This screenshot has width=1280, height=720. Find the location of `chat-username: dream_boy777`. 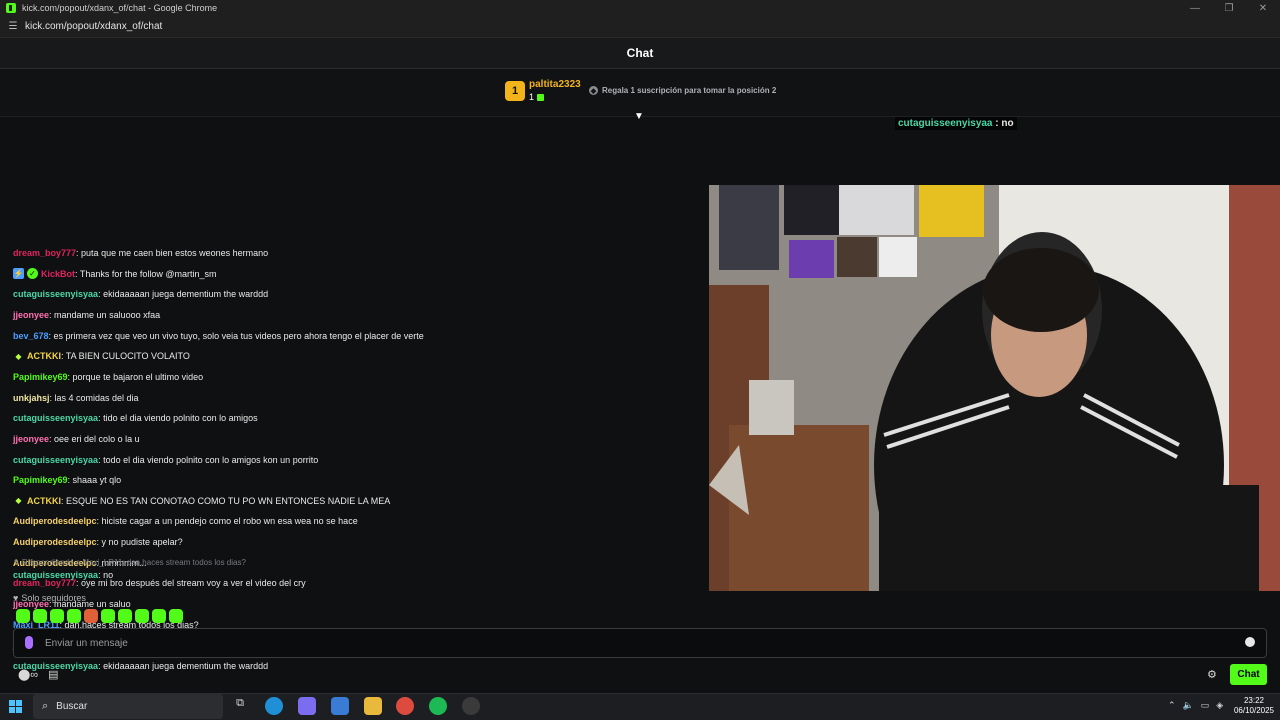

chat-username: dream_boy777 is located at coordinates (44, 253).